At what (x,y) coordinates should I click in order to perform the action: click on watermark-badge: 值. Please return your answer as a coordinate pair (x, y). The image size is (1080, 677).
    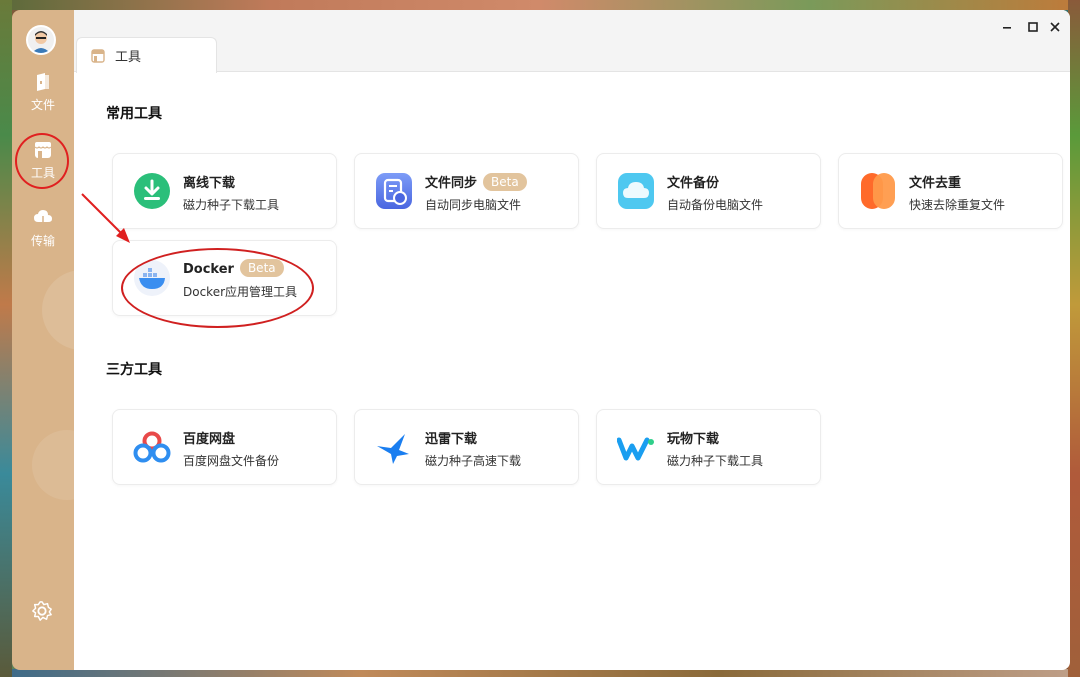
    Looking at the image, I should click on (930, 651).